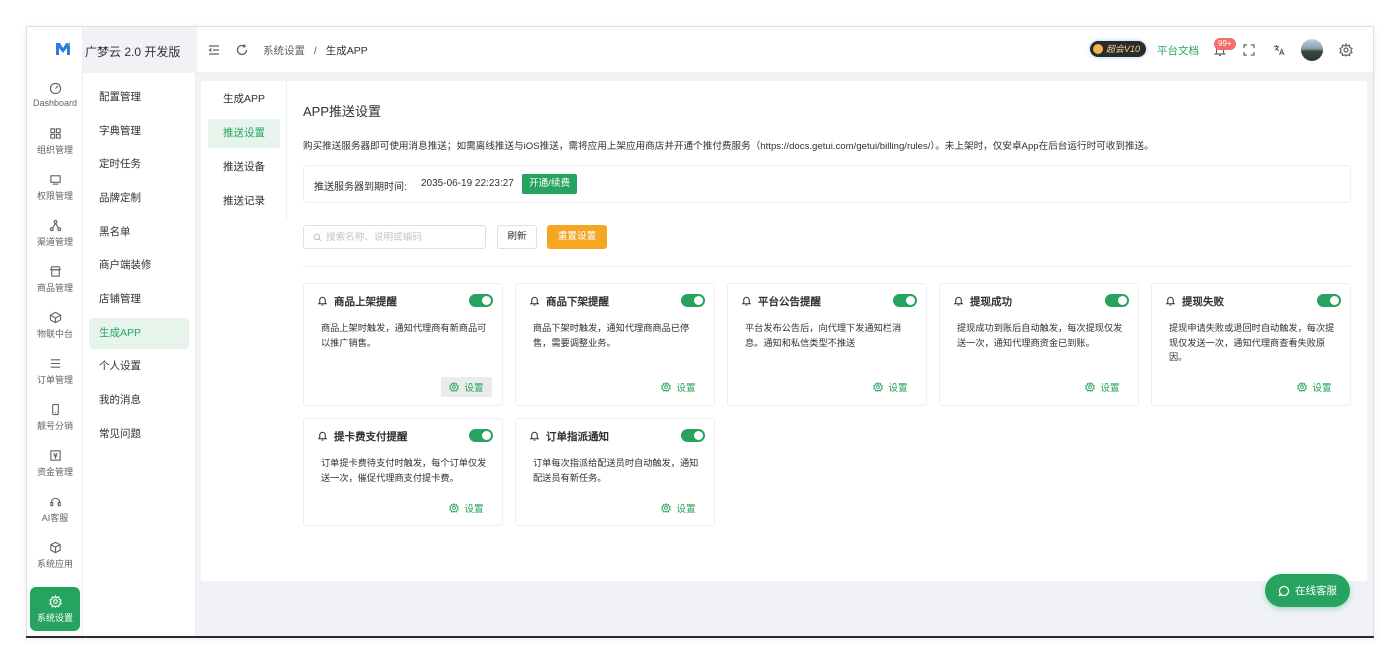 This screenshot has height=665, width=1400. I want to click on rail-item-orders: 订单管理, so click(55, 371).